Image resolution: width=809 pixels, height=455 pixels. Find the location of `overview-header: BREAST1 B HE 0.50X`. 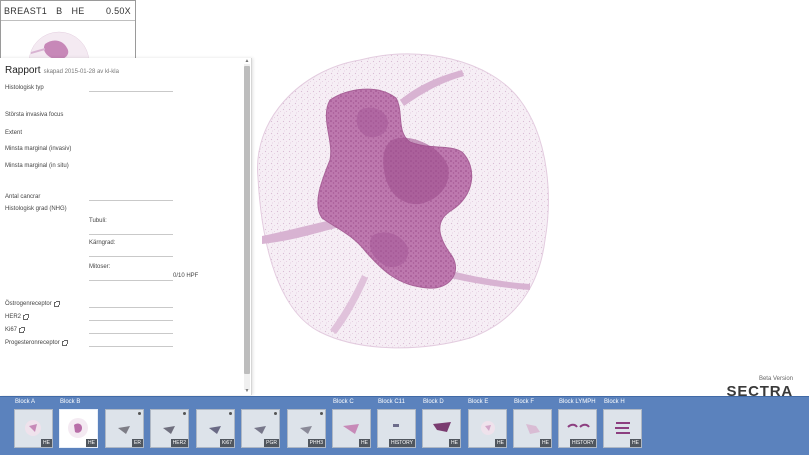

overview-header: BREAST1 B HE 0.50X is located at coordinates (68, 11).